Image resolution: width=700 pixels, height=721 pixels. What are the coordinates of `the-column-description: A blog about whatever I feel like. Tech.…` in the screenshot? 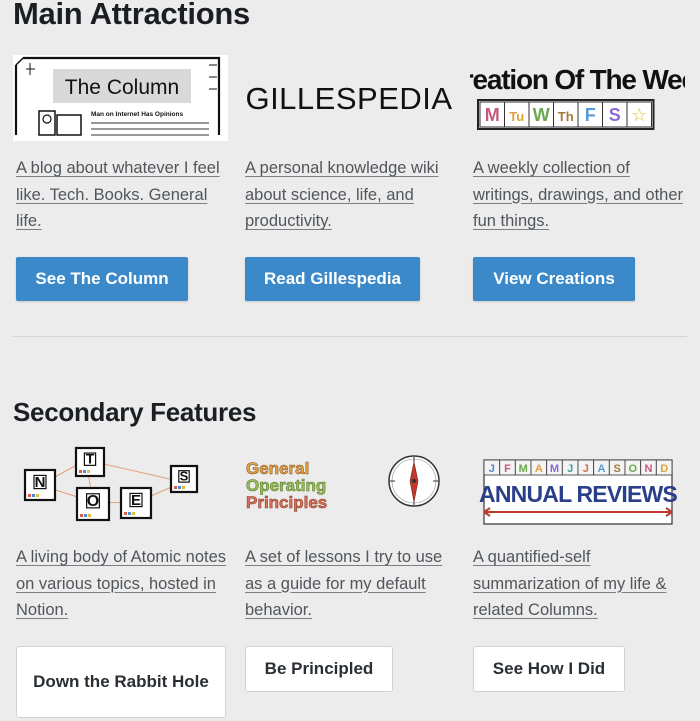 It's located at (122, 195).